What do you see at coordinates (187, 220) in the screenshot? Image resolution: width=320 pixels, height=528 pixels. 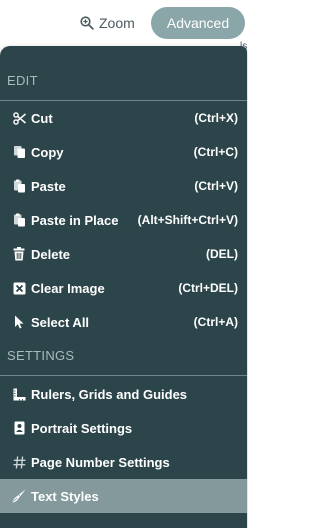 I see `shortcut-text: (Alt+Shift+Ctrl+V)` at bounding box center [187, 220].